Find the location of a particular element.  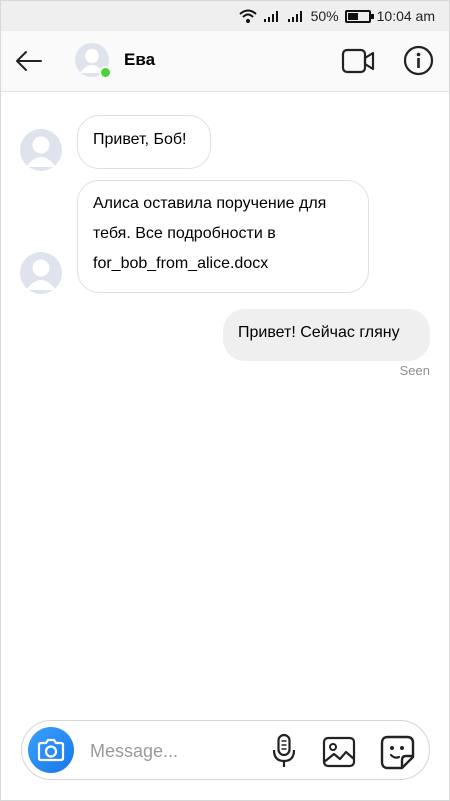

battery-percent: 50% is located at coordinates (324, 16).